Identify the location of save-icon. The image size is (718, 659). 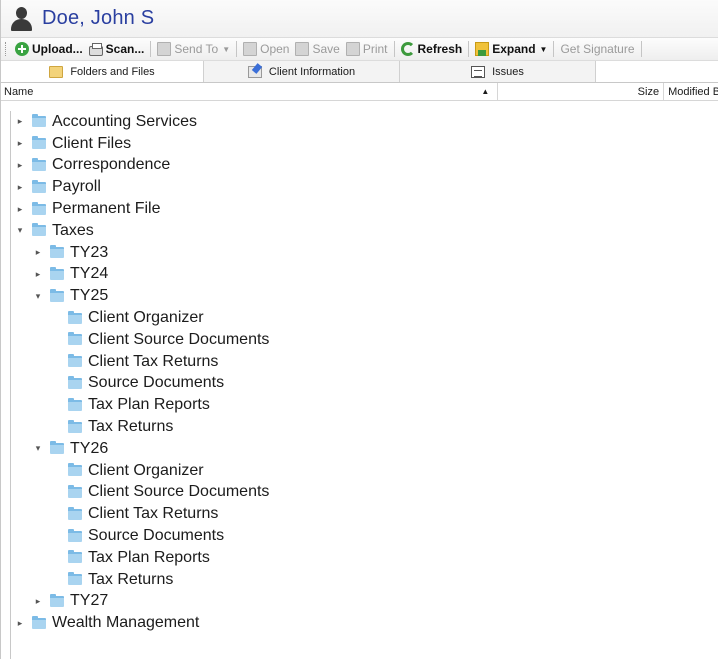
(302, 49).